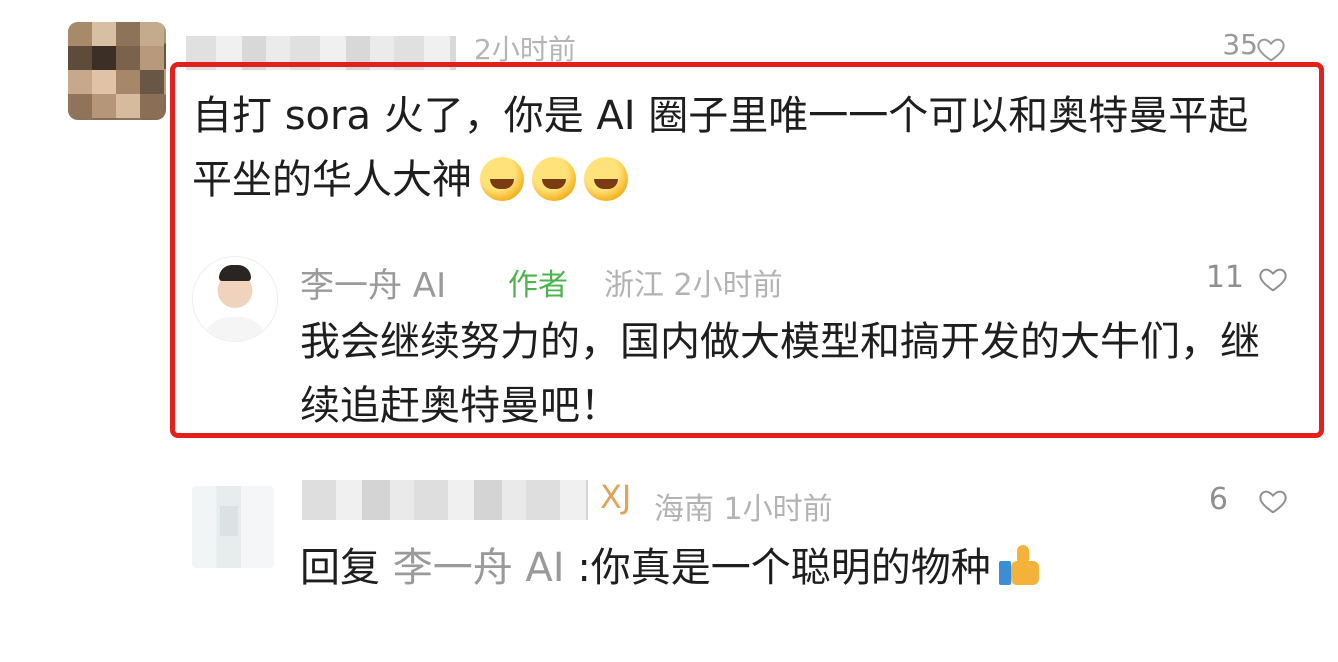 The width and height of the screenshot is (1338, 662). Describe the element at coordinates (616, 497) in the screenshot. I see `user-badge: XJ` at that location.